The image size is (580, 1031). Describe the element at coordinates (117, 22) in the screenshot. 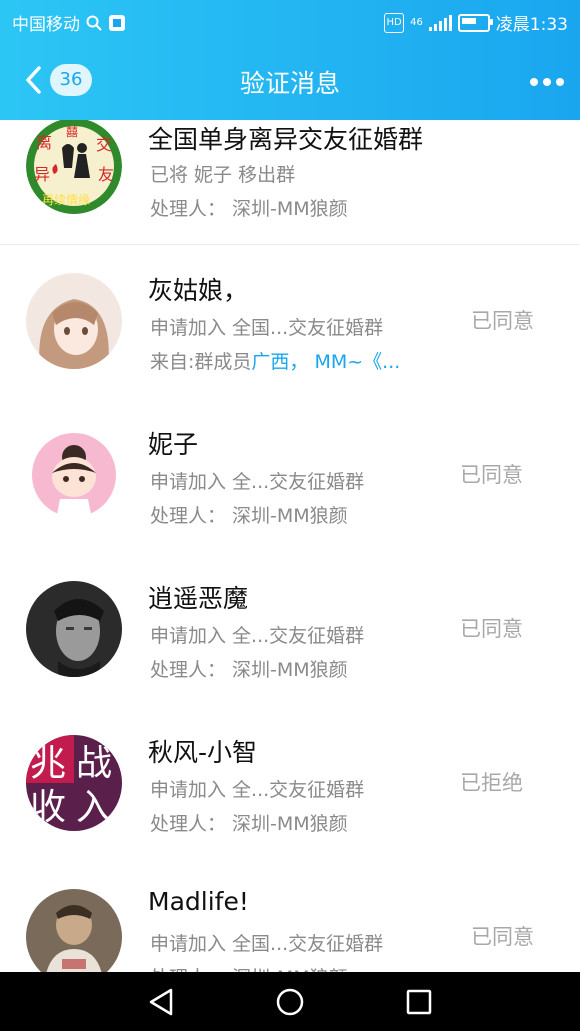

I see `app-notification-icon` at that location.